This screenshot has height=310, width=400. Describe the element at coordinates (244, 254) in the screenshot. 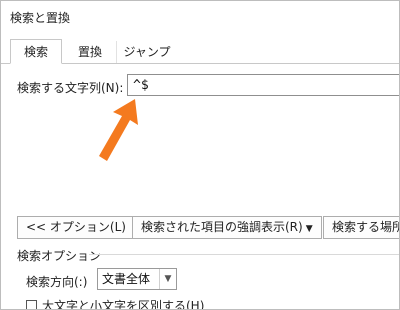

I see `group-divider` at that location.